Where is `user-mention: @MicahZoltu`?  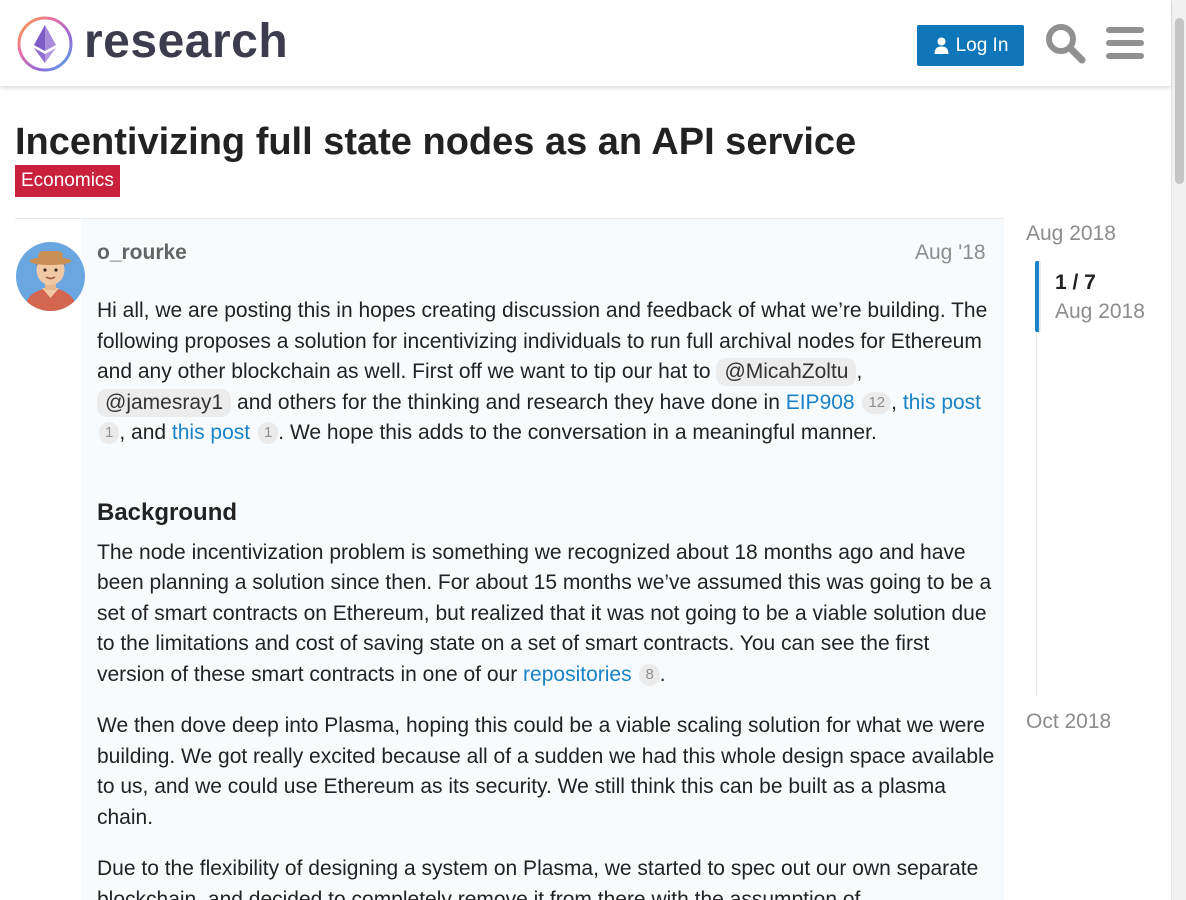
user-mention: @MicahZoltu is located at coordinates (786, 372).